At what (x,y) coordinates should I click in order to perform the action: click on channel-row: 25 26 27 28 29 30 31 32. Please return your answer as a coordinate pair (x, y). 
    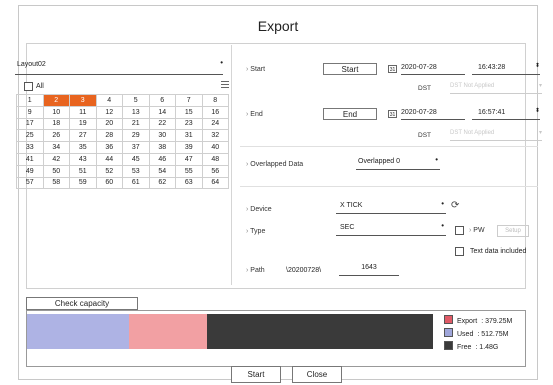
    Looking at the image, I should click on (122, 136).